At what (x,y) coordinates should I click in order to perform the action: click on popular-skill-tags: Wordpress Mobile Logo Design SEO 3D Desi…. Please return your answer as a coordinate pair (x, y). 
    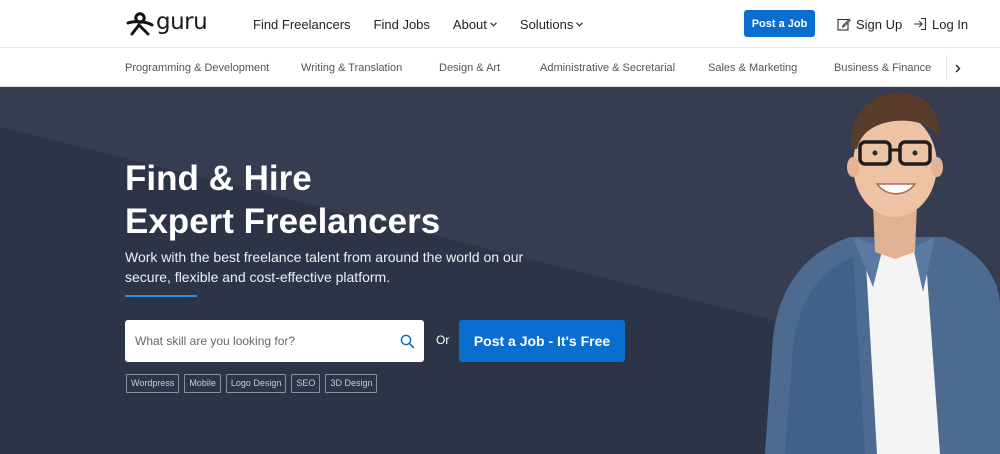
    Looking at the image, I should click on (252, 383).